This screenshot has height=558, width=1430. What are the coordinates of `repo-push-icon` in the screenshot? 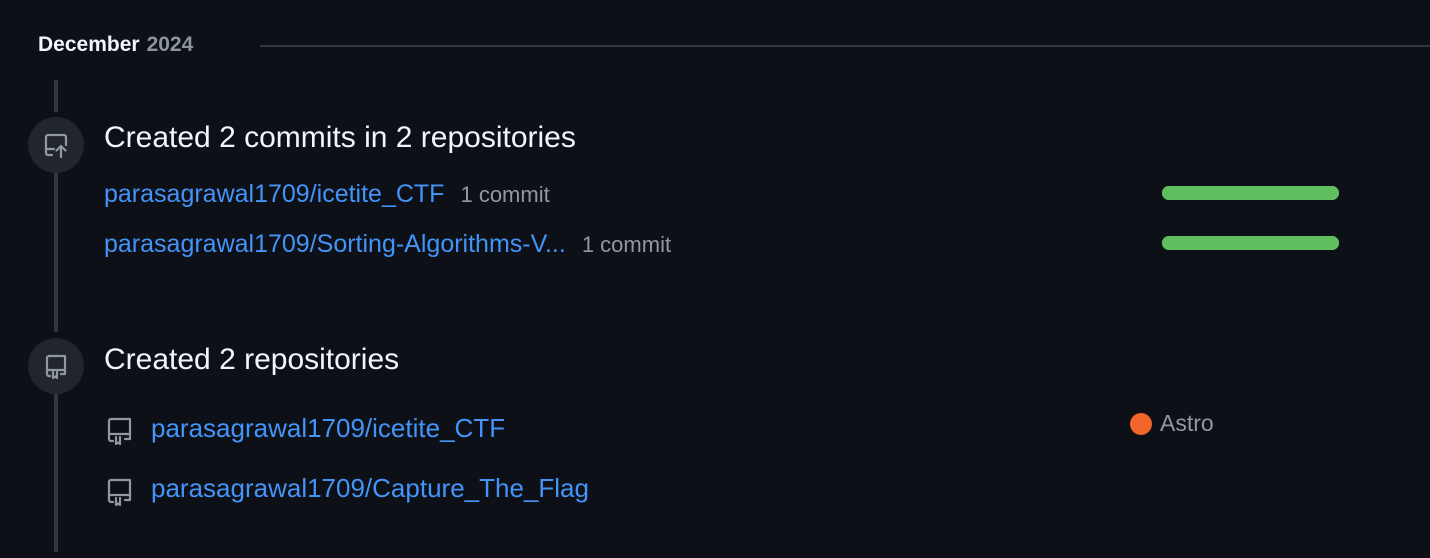 It's located at (56, 146).